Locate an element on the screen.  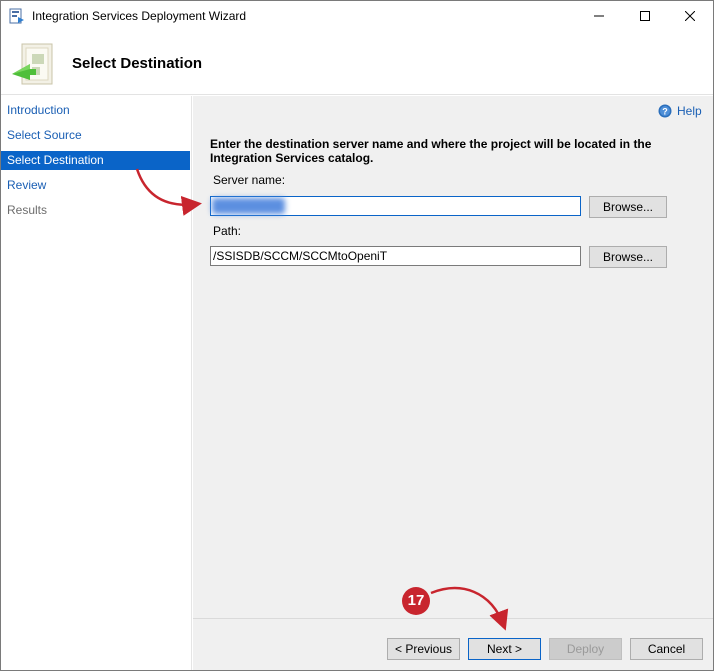
path-value: /SSISDB/SCCM/SCCMtoOpeniT is located at coordinates (300, 256).